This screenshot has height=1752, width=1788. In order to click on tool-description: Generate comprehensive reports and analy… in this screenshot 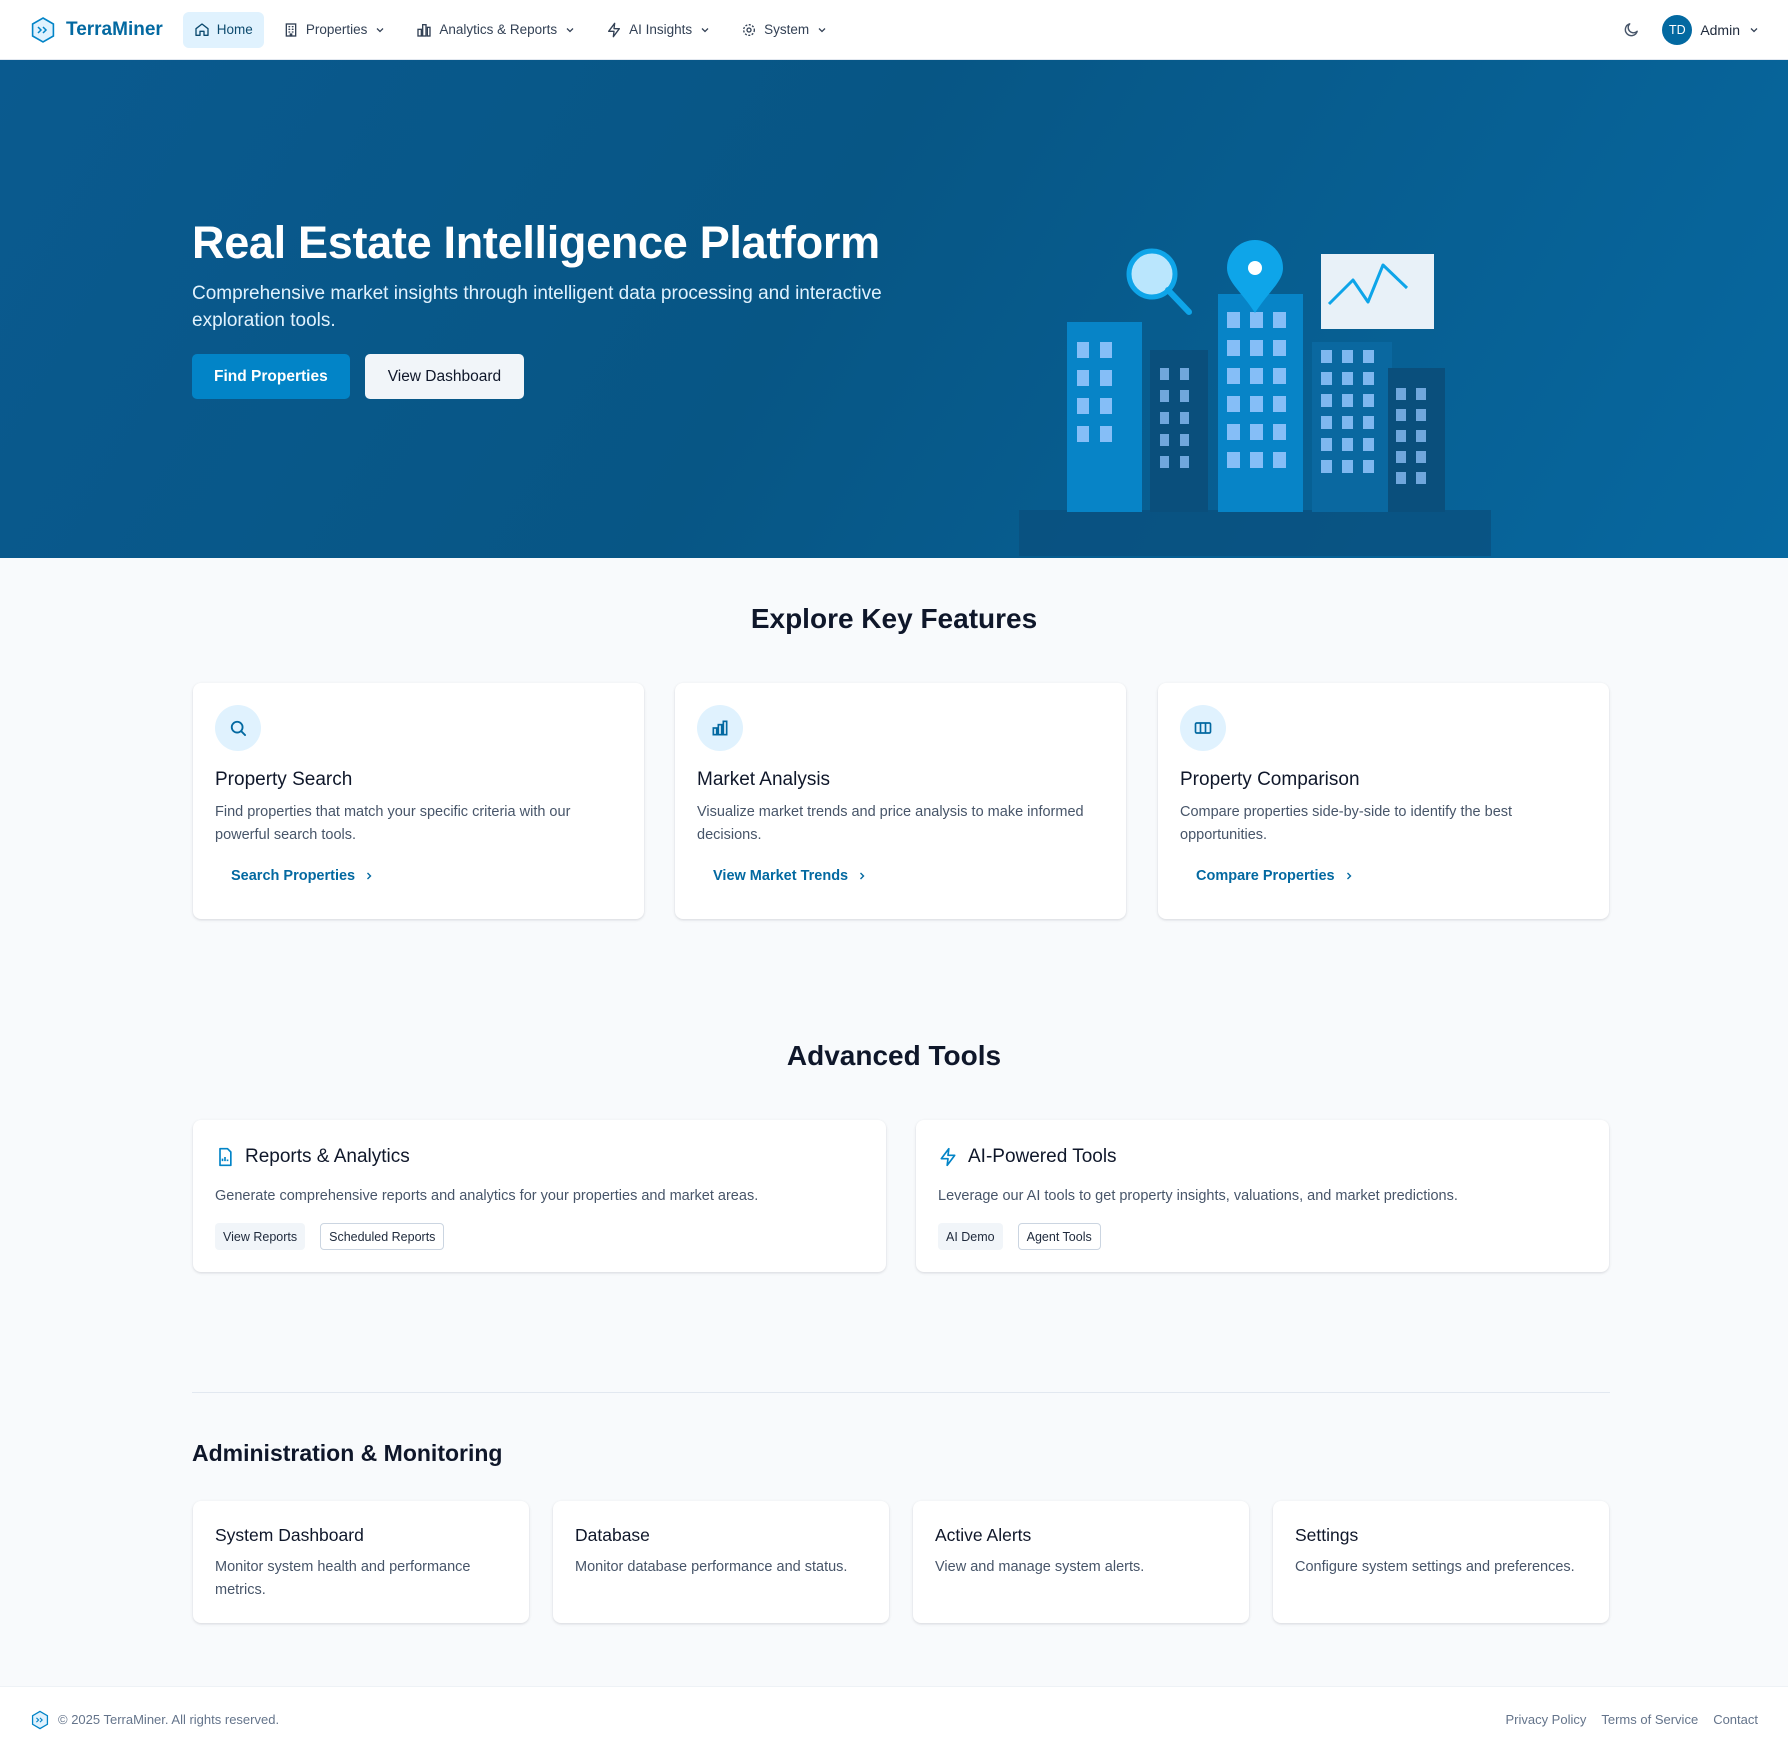, I will do `click(487, 1196)`.